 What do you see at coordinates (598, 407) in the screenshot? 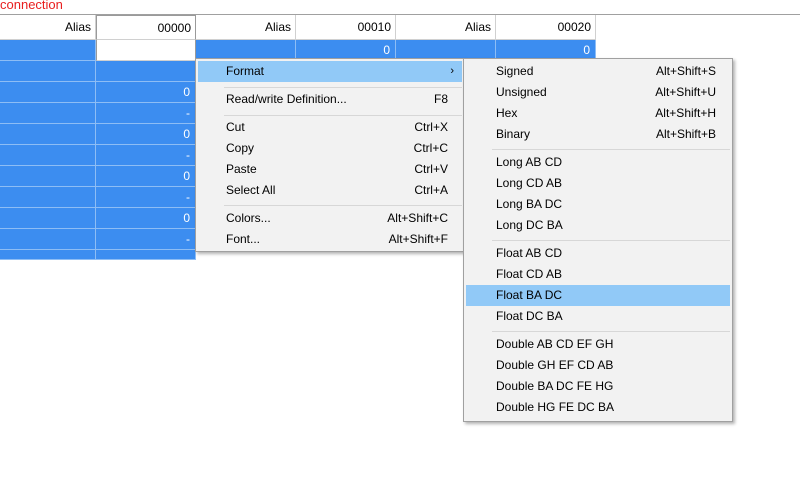
I see `menu-item-double-hg-fe-dc-ba: Double HG FE DC BA` at bounding box center [598, 407].